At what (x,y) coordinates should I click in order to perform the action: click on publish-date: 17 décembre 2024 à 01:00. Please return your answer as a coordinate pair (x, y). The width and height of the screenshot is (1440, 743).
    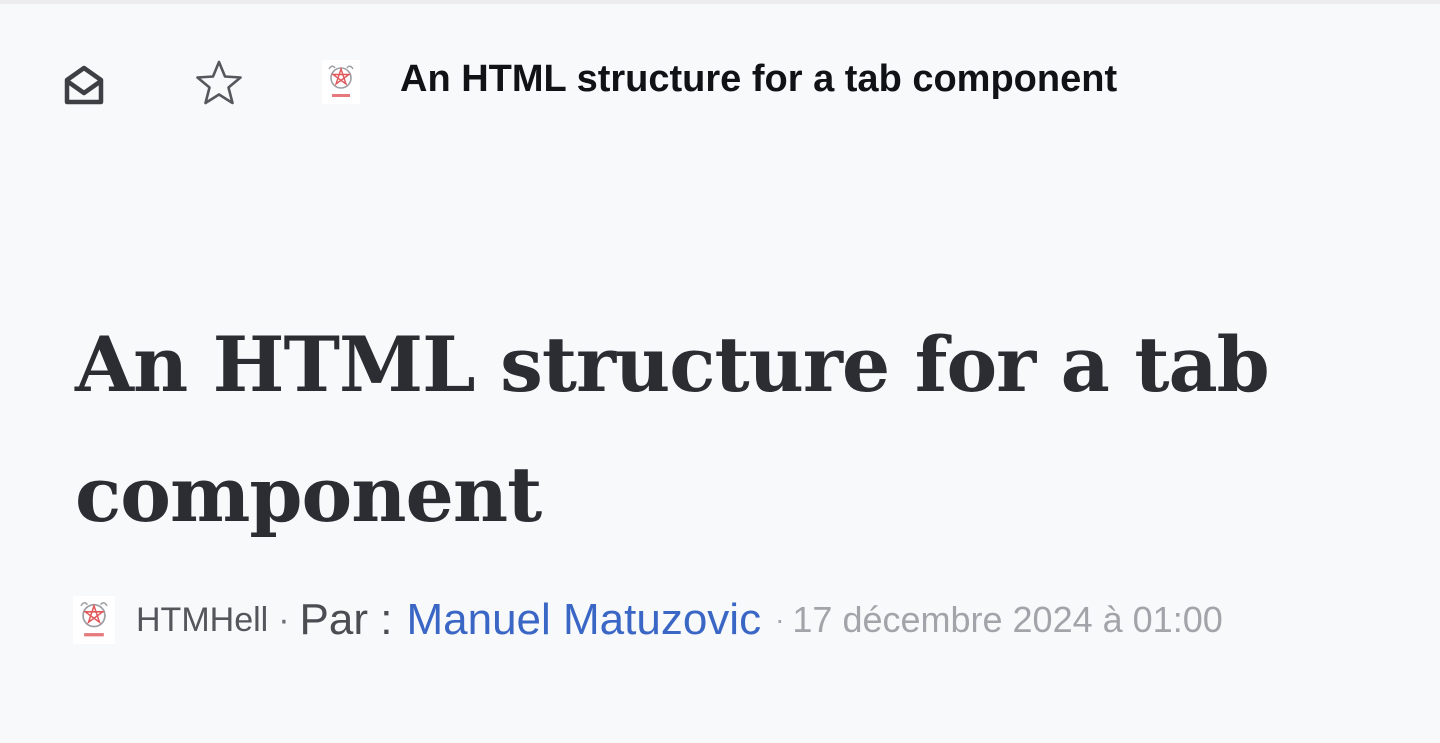
    Looking at the image, I should click on (1007, 619).